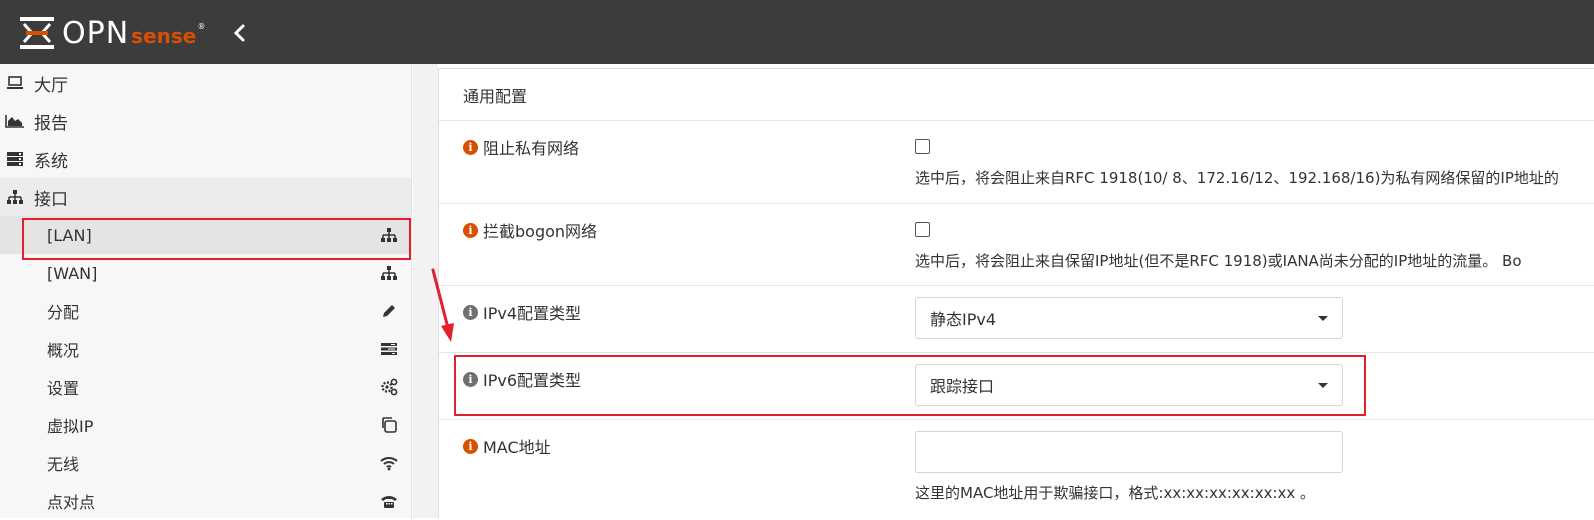 This screenshot has width=1594, height=520. What do you see at coordinates (63, 464) in the screenshot?
I see `sidebar-item-label: 无线` at bounding box center [63, 464].